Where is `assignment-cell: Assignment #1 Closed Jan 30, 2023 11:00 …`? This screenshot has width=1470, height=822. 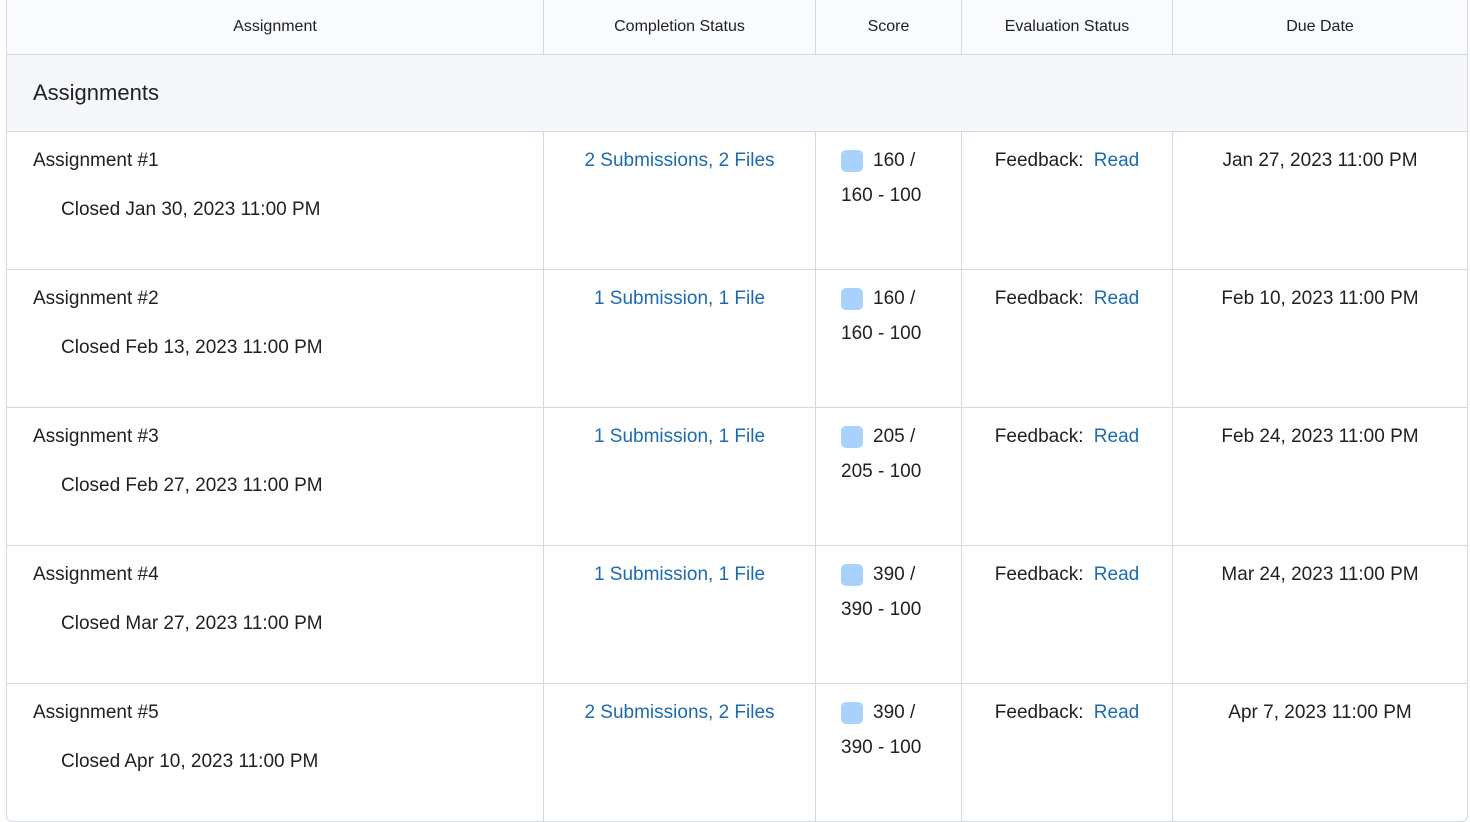
assignment-cell: Assignment #1 Closed Jan 30, 2023 11:00 … is located at coordinates (275, 201).